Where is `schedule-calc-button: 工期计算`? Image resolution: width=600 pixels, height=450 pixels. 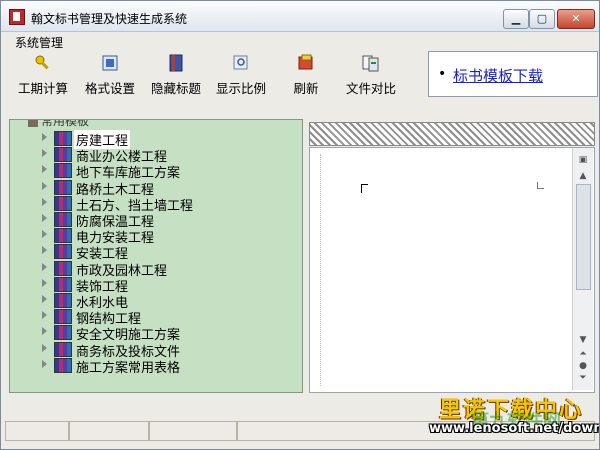
schedule-calc-button: 工期计算 is located at coordinates (43, 74).